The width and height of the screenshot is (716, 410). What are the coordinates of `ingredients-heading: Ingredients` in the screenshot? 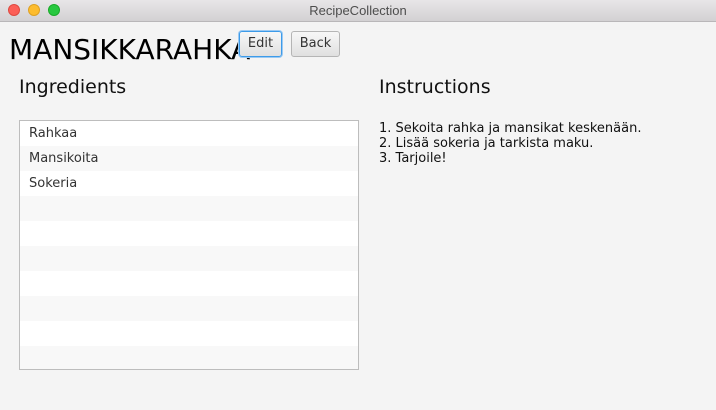 It's located at (73, 87).